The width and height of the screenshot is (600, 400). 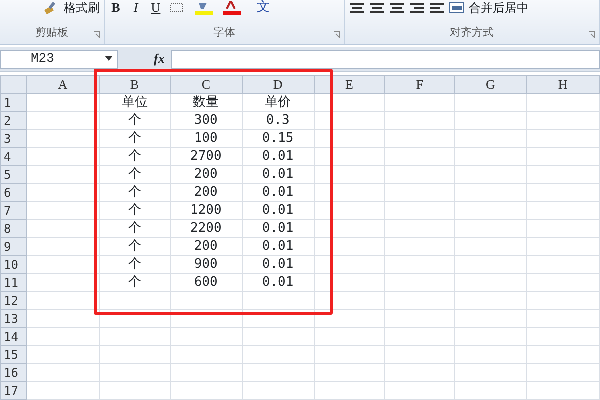 I want to click on table-cell: 0.3, so click(x=278, y=121).